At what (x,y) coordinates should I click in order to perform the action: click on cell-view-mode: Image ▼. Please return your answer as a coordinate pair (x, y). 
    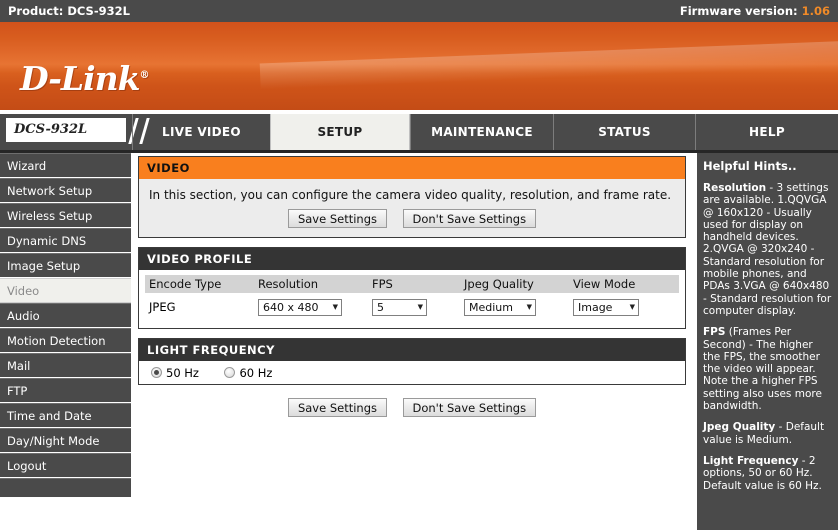
    Looking at the image, I should click on (624, 307).